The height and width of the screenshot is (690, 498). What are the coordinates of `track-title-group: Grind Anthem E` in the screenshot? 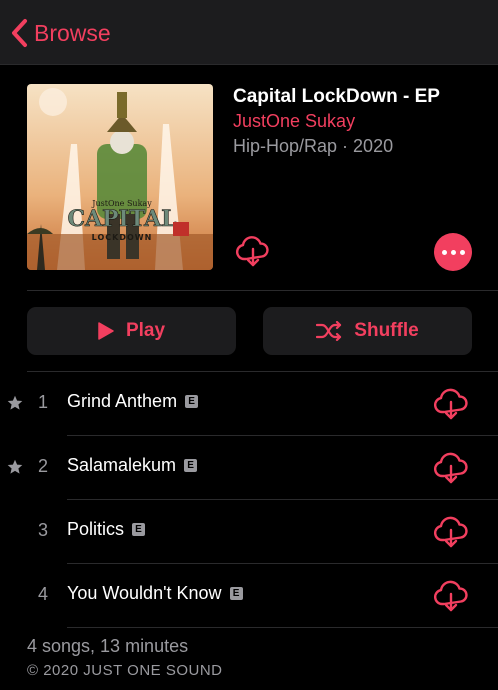 It's located at (133, 401).